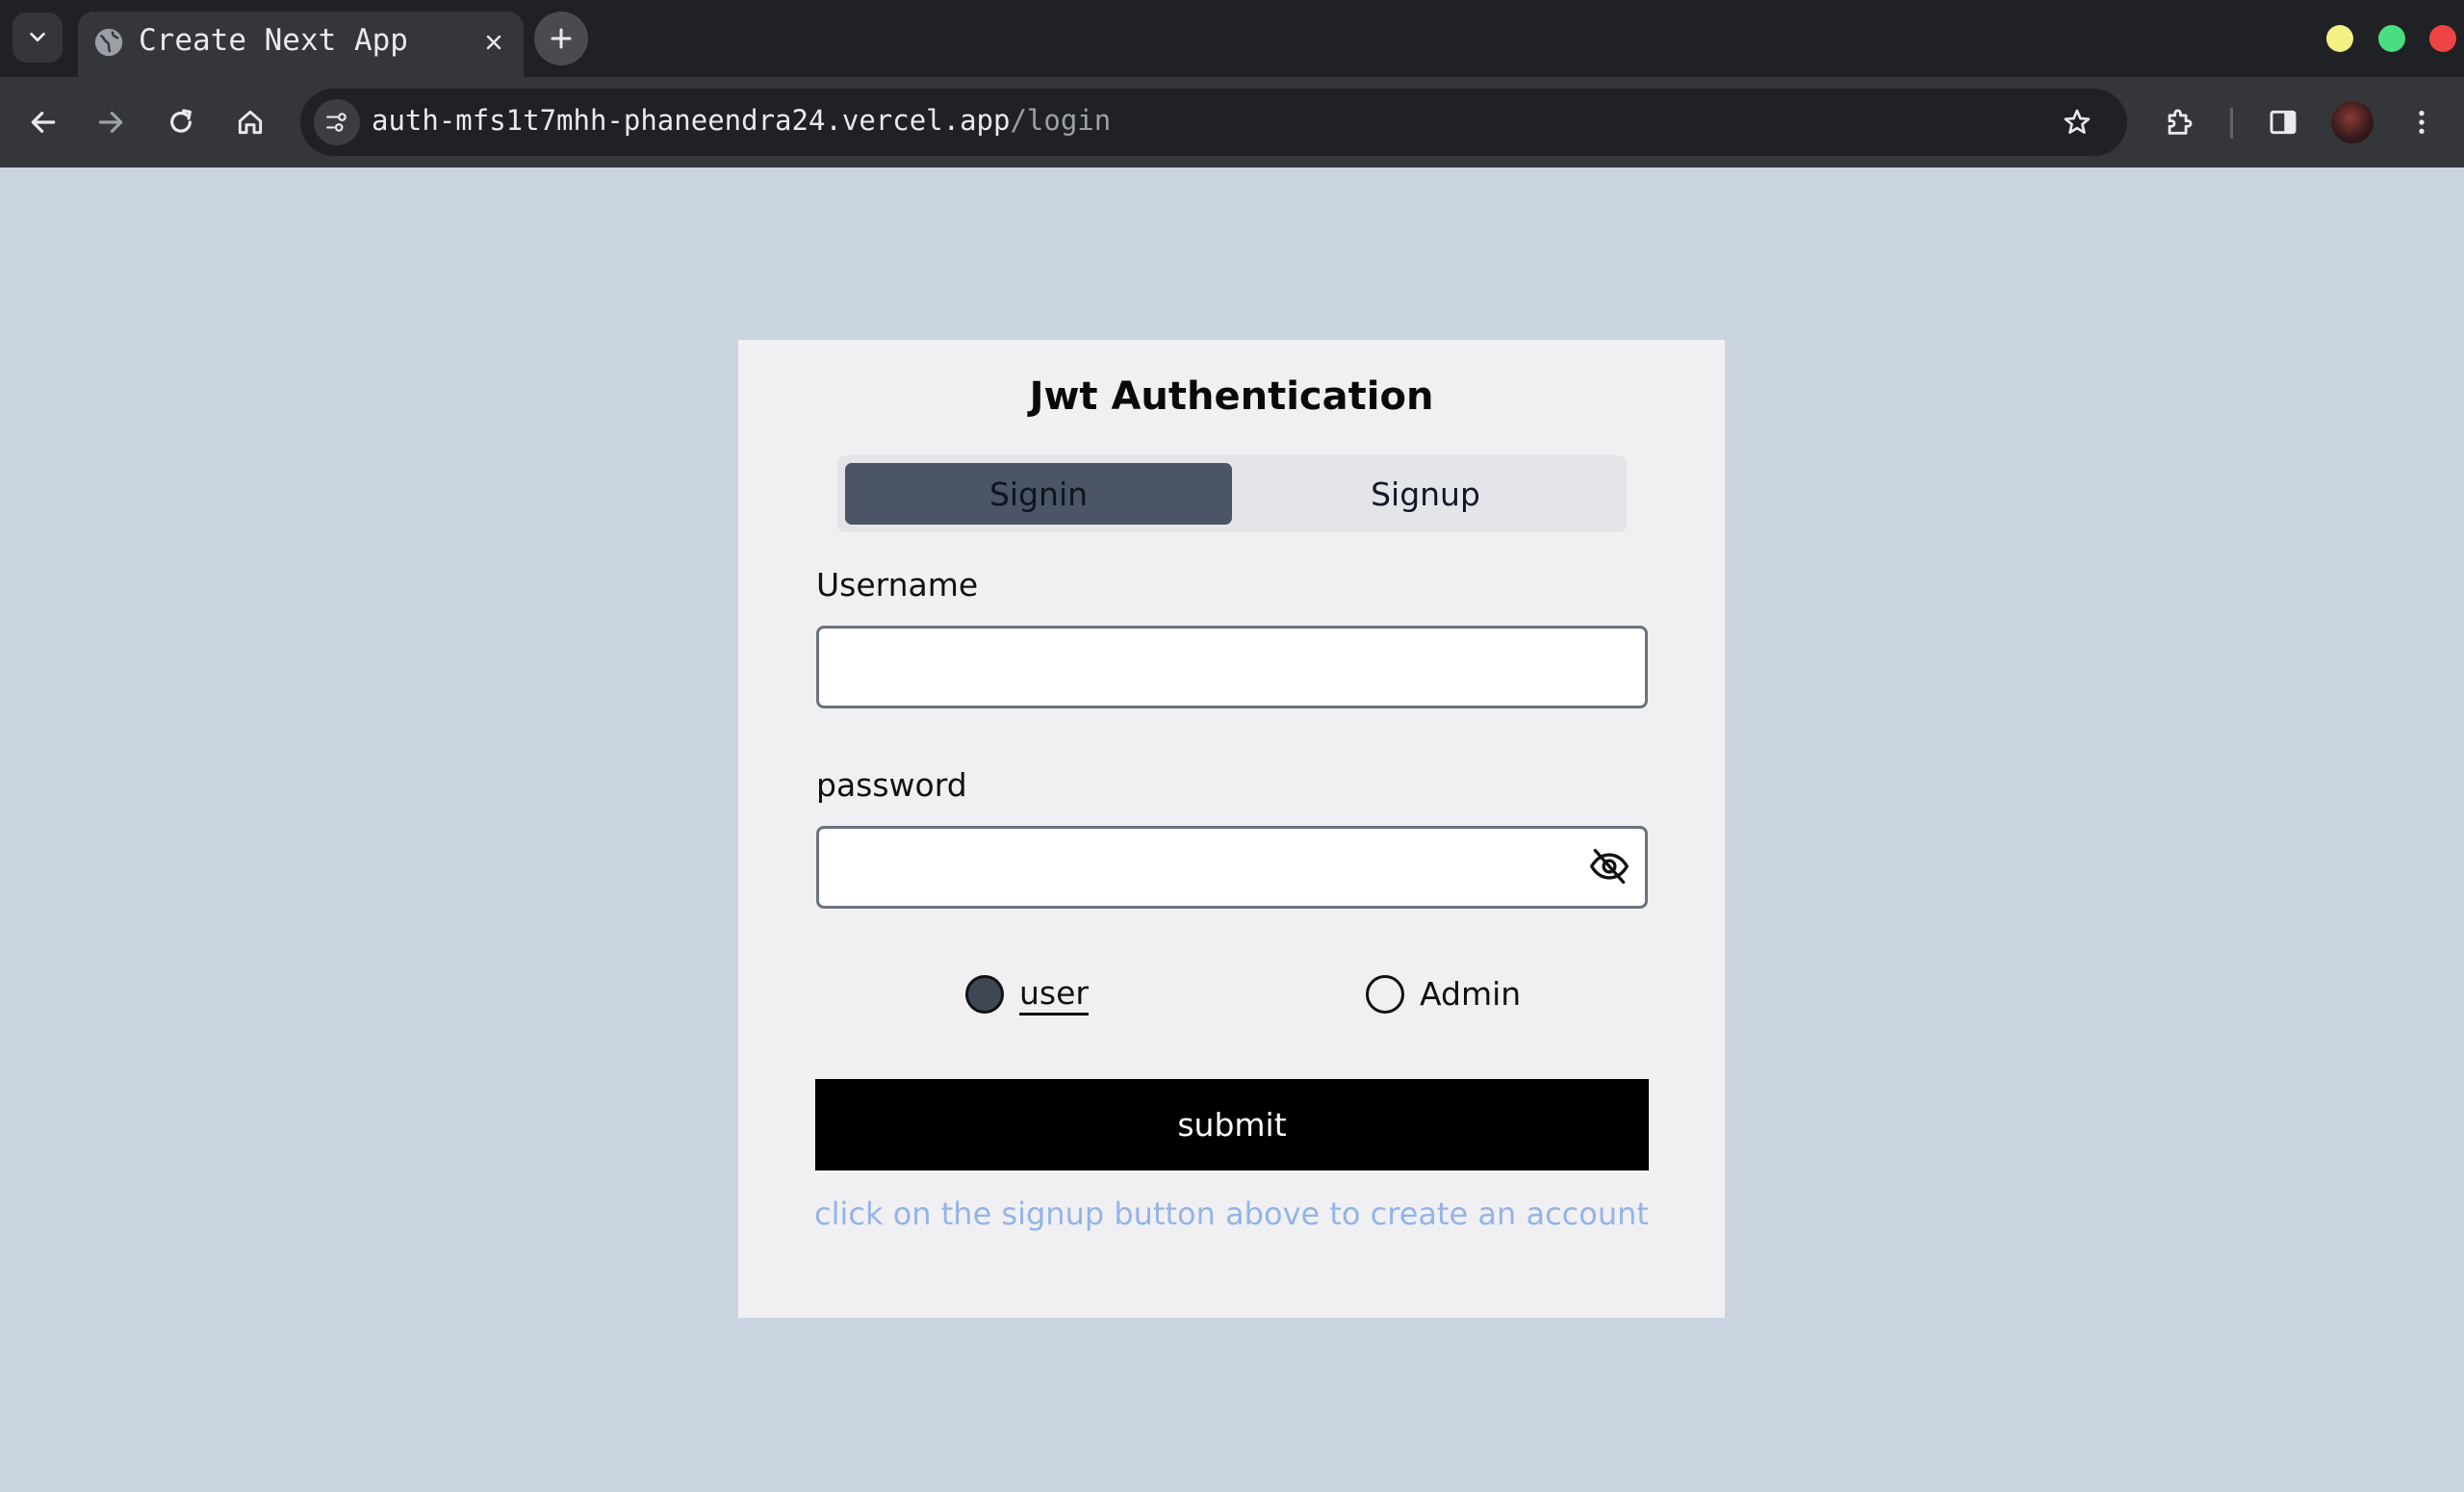 The image size is (2464, 1492). I want to click on profile-avatar, so click(2352, 122).